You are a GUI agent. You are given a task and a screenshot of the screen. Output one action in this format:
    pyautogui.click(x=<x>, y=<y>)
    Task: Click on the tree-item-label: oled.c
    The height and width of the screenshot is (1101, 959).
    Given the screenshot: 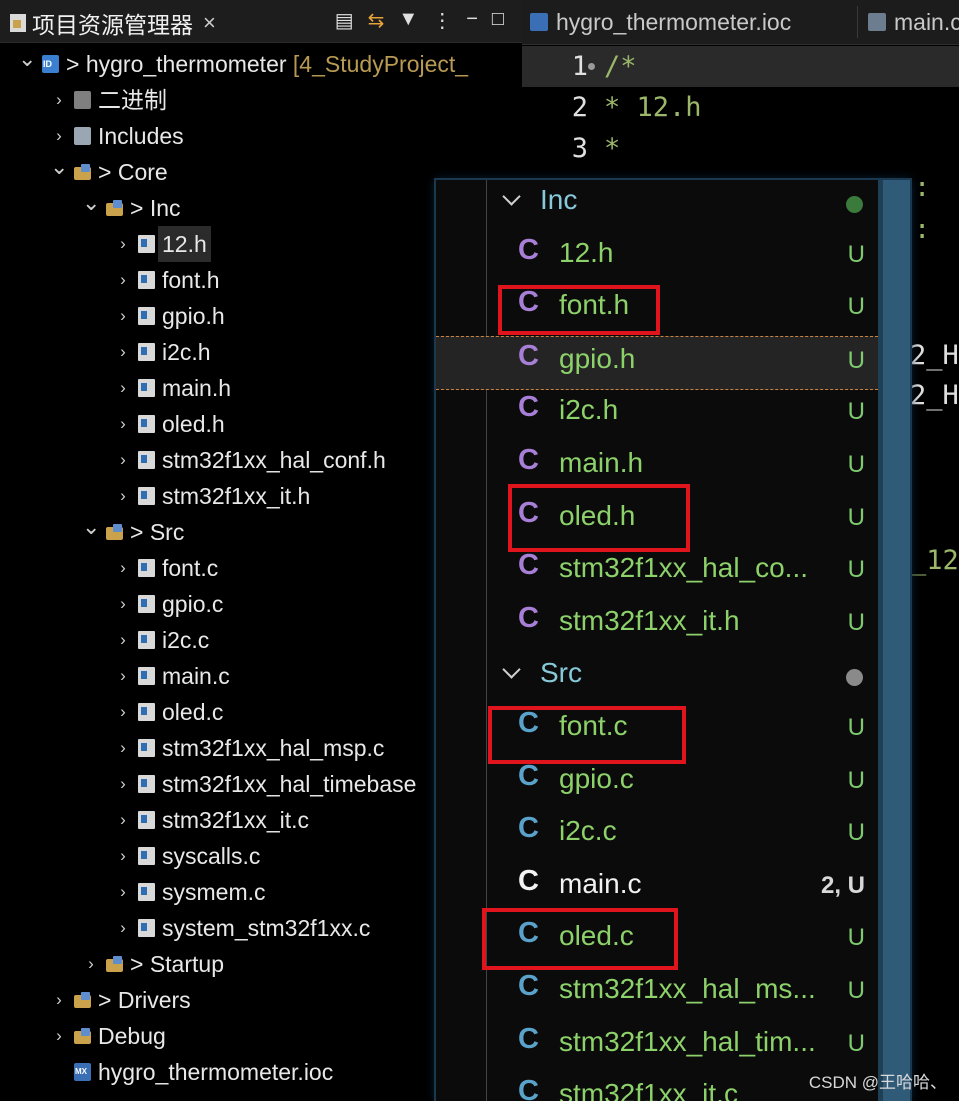 What is the action you would take?
    pyautogui.click(x=192, y=712)
    